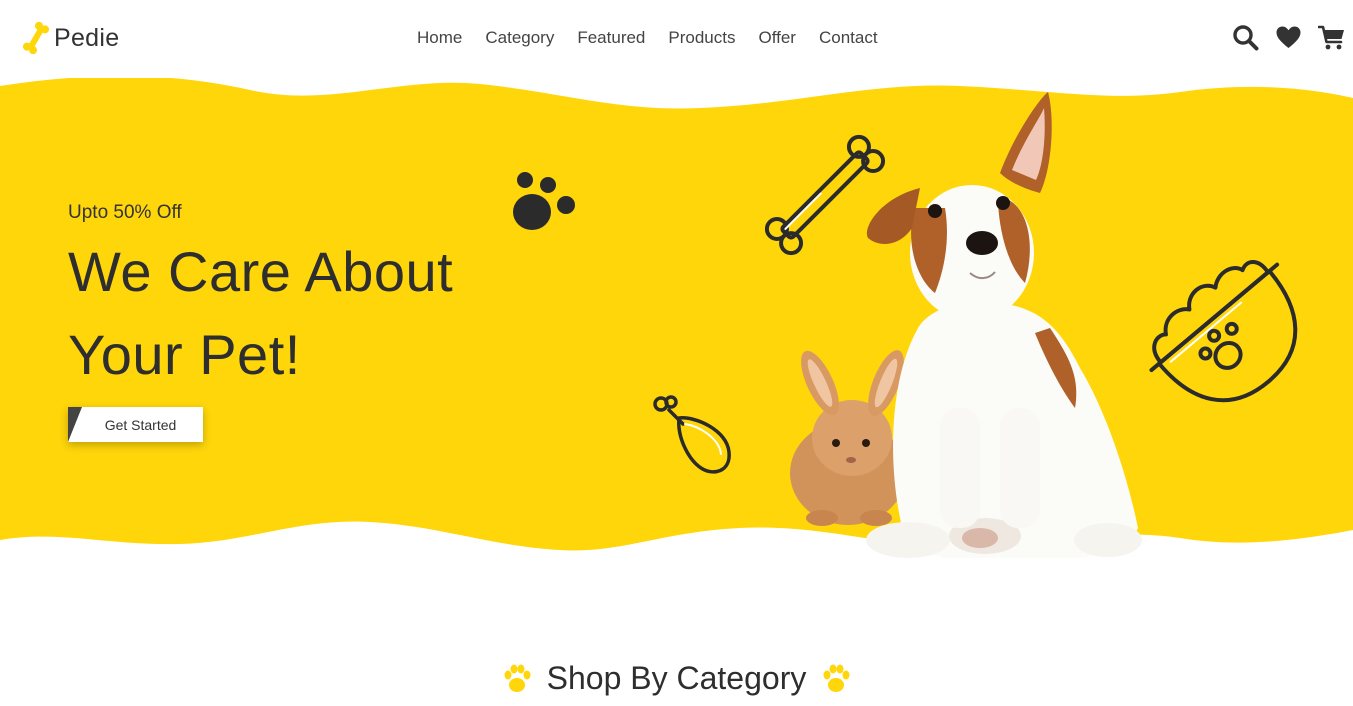 This screenshot has width=1353, height=706. Describe the element at coordinates (519, 38) in the screenshot. I see `nav-link-category: Category` at that location.